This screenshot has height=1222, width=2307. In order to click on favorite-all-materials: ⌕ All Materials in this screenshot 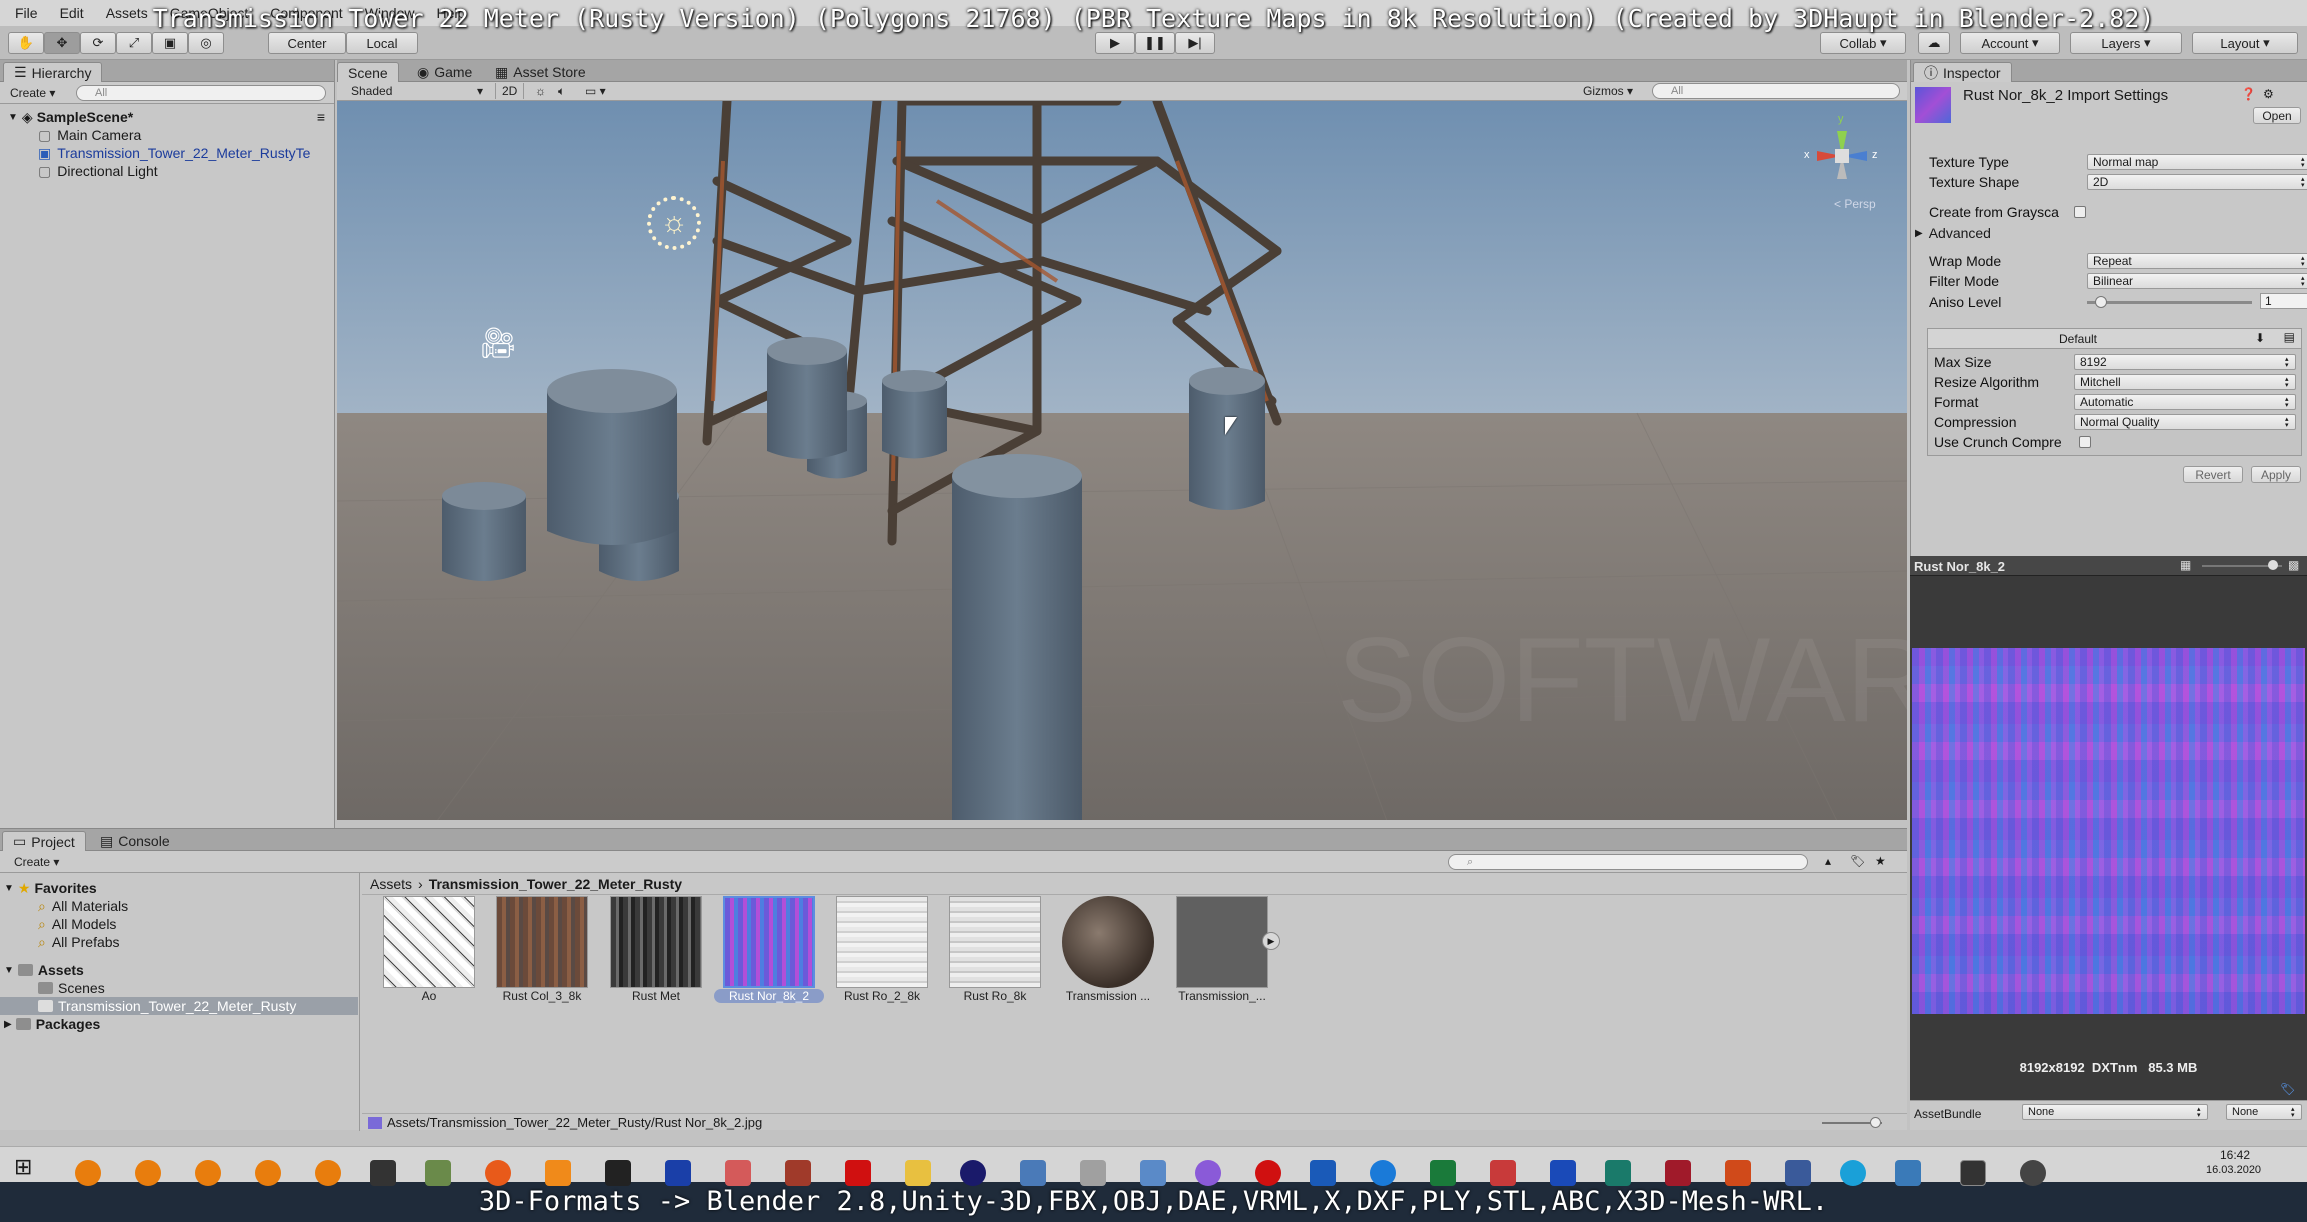, I will do `click(205, 906)`.